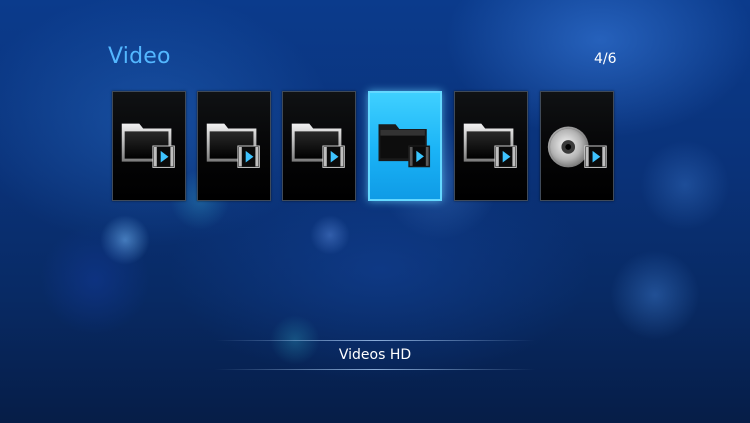 The image size is (750, 423). What do you see at coordinates (605, 59) in the screenshot?
I see `page-indicator: 4/6` at bounding box center [605, 59].